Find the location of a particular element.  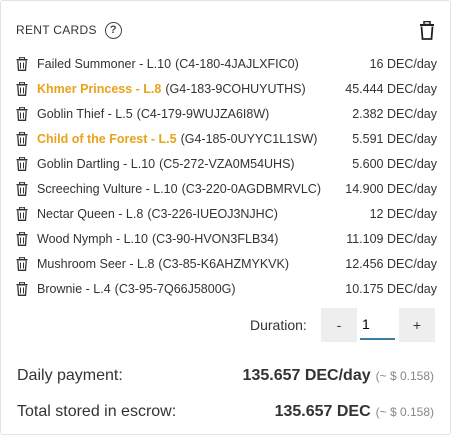

escrow-label: Total stored in escrow: is located at coordinates (97, 411).